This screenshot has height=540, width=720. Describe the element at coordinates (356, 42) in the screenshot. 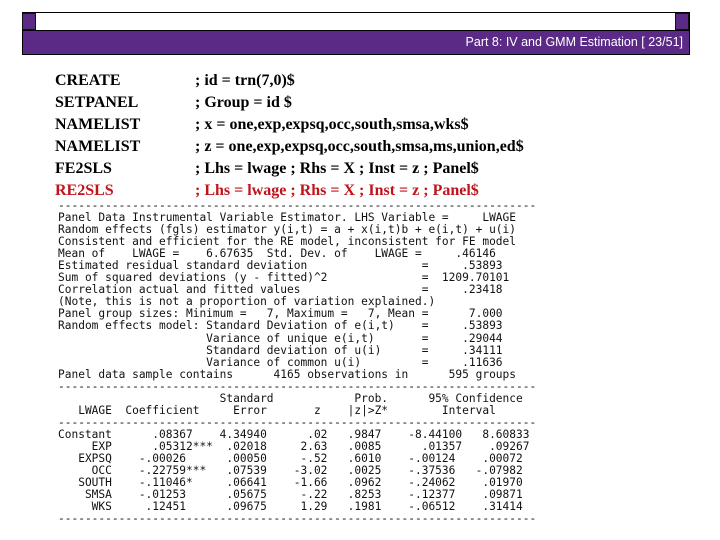

I see `slide-header: Part 8: IV and GMM Estimation [ 23/51]` at that location.